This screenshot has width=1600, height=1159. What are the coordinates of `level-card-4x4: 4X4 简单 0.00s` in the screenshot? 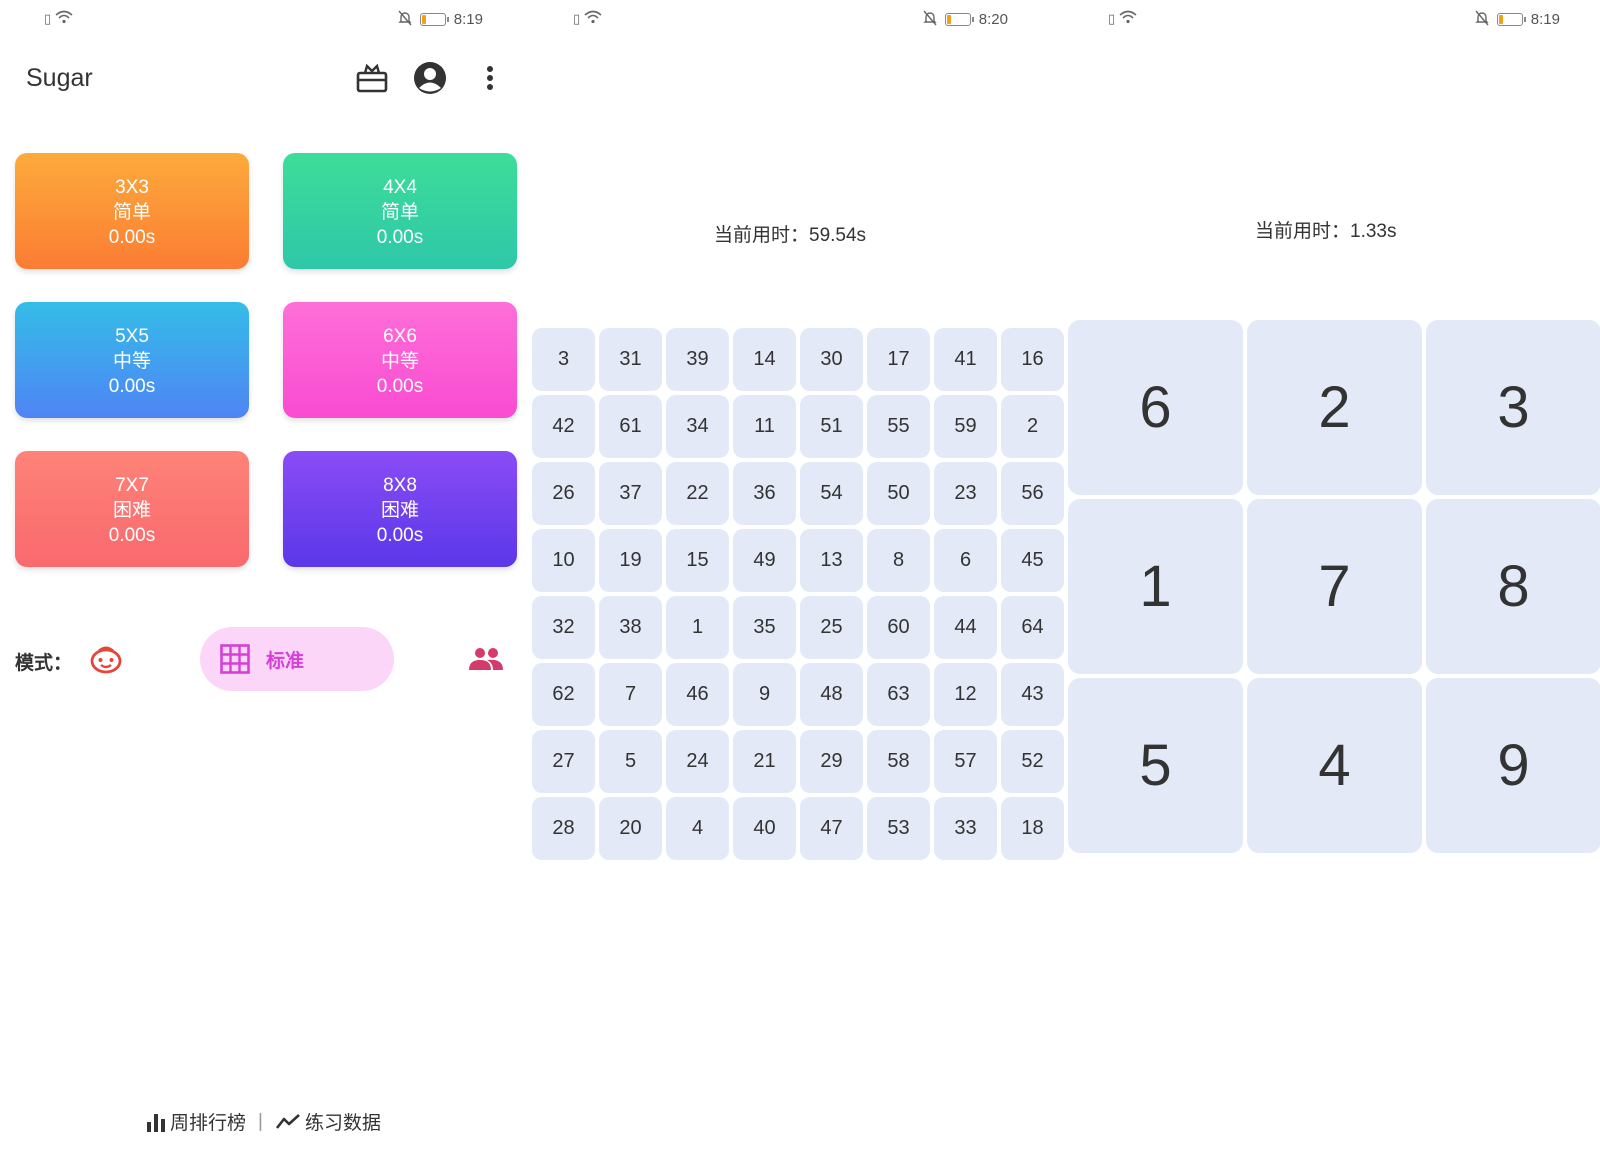 It's located at (400, 211).